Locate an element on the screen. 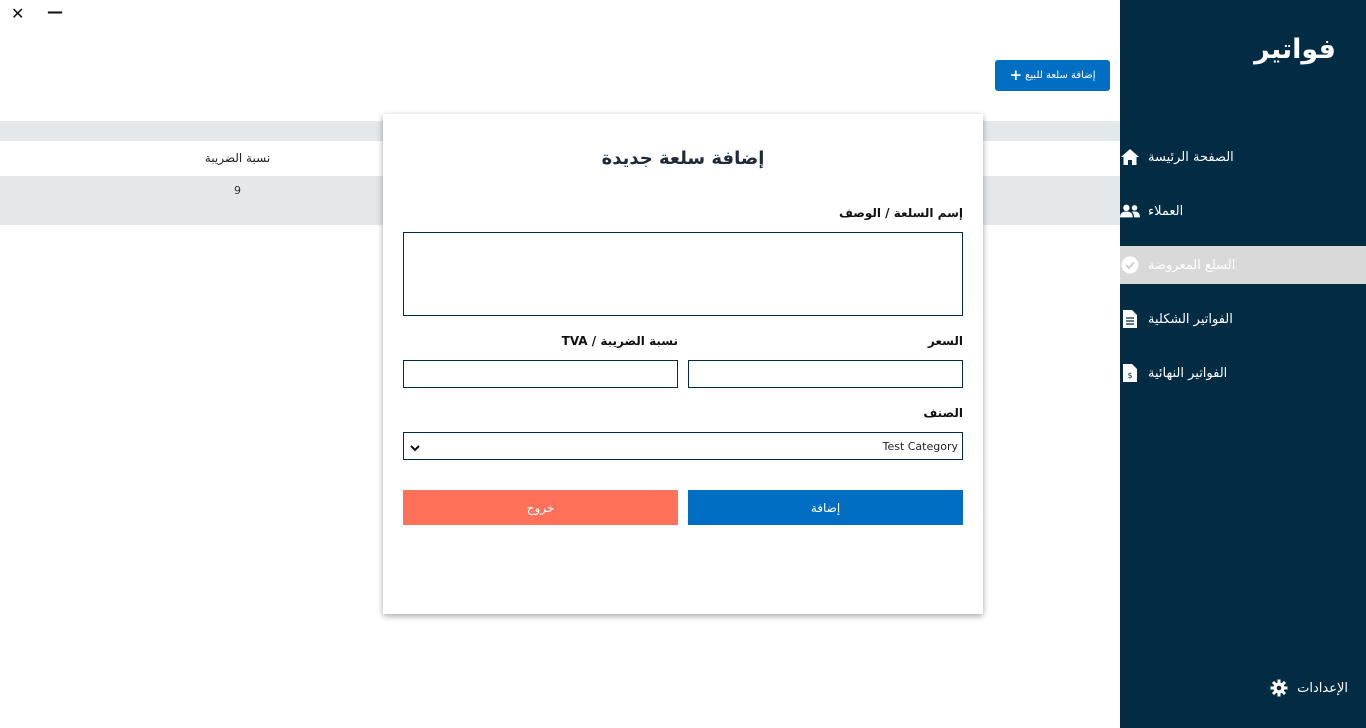  sidebar-item-label: الفواتير النهائية is located at coordinates (1188, 373).